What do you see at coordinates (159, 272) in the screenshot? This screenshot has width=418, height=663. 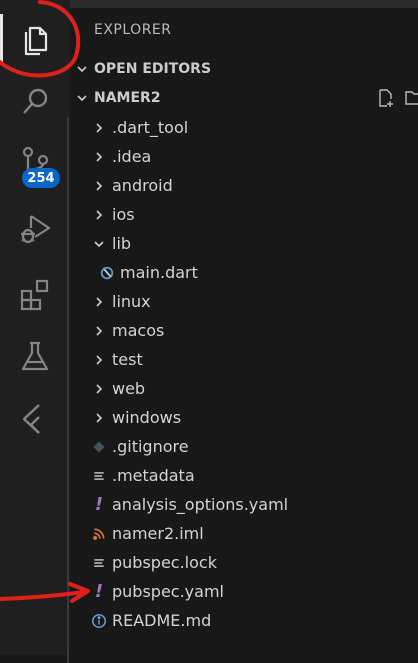 I see `tree-item-label: main.dart` at bounding box center [159, 272].